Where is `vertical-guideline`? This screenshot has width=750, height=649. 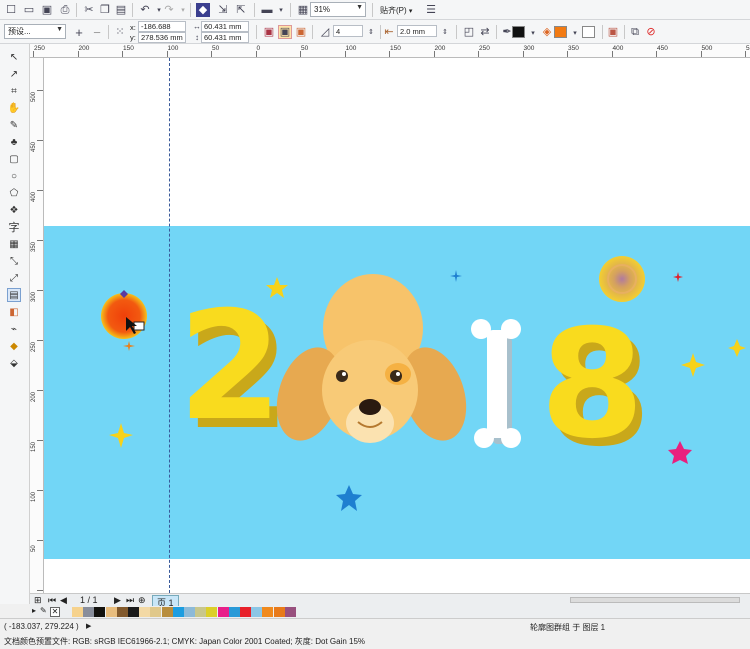 vertical-guideline is located at coordinates (169, 325).